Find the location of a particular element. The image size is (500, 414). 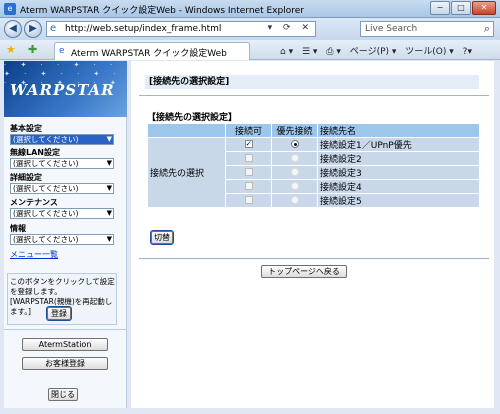

ie-app-icon: e is located at coordinates (10, 9).